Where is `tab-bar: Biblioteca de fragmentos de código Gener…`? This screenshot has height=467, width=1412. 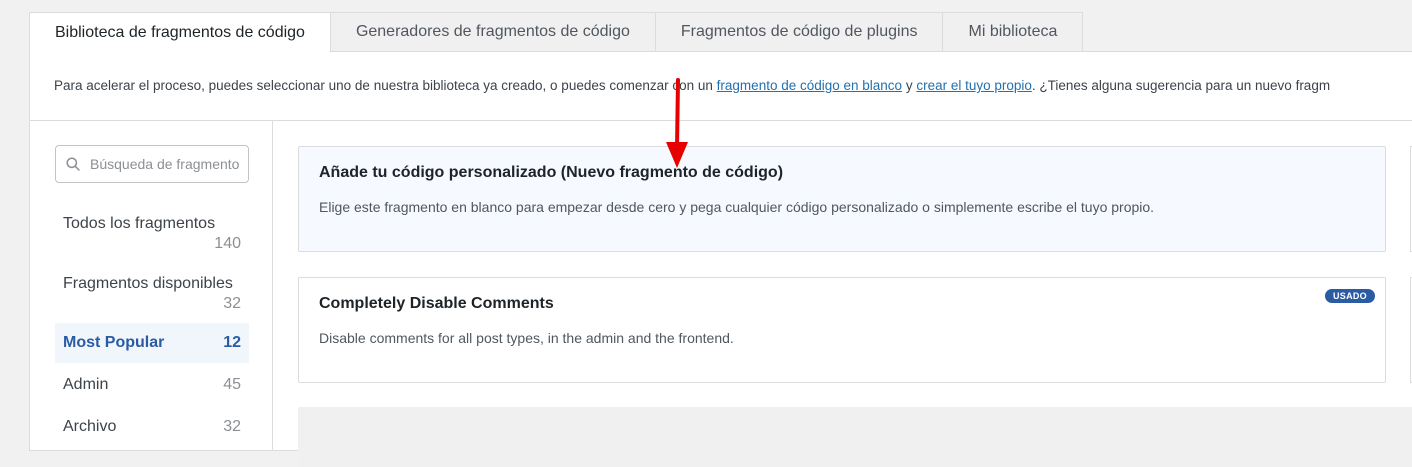
tab-bar: Biblioteca de fragmentos de código Gener… is located at coordinates (556, 32).